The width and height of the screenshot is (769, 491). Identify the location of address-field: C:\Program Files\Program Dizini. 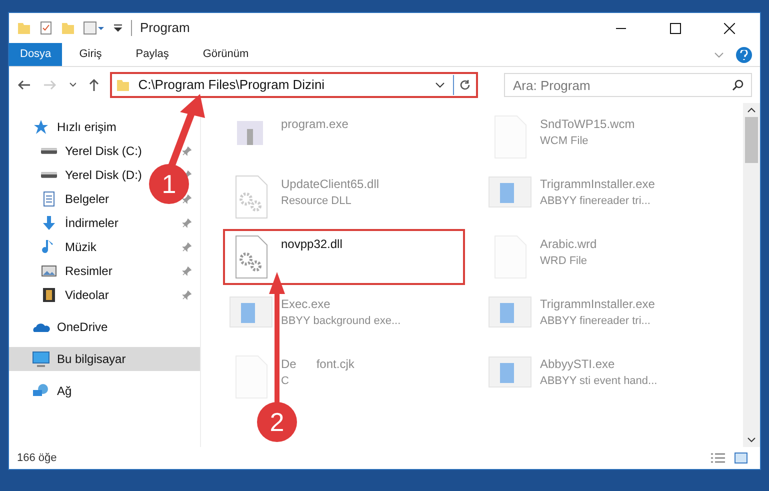
(294, 85).